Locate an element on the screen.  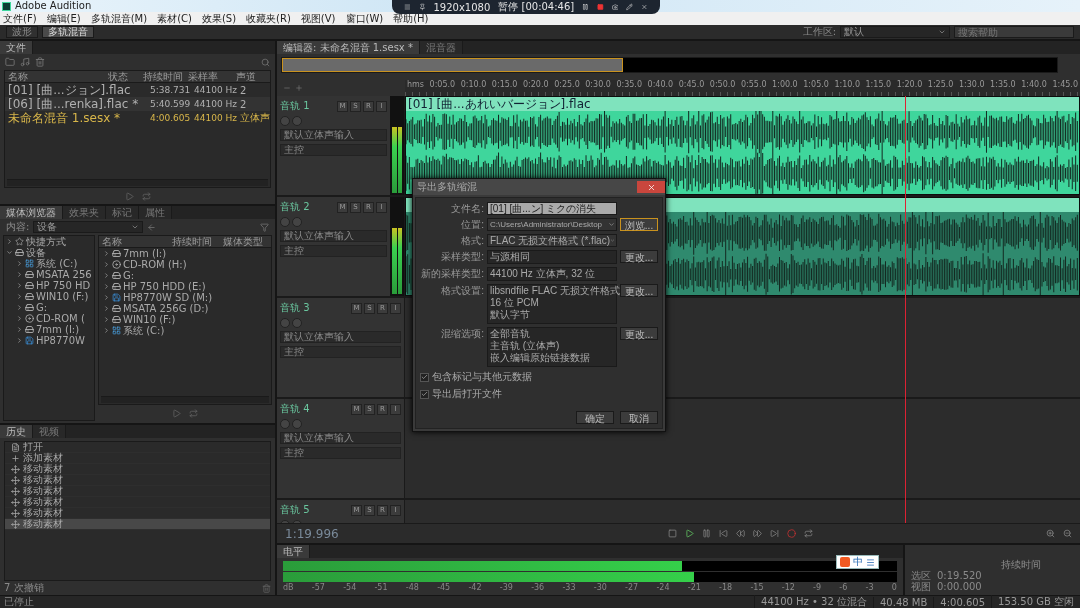
panel-tab: 效果夹 is located at coordinates (84, 212).